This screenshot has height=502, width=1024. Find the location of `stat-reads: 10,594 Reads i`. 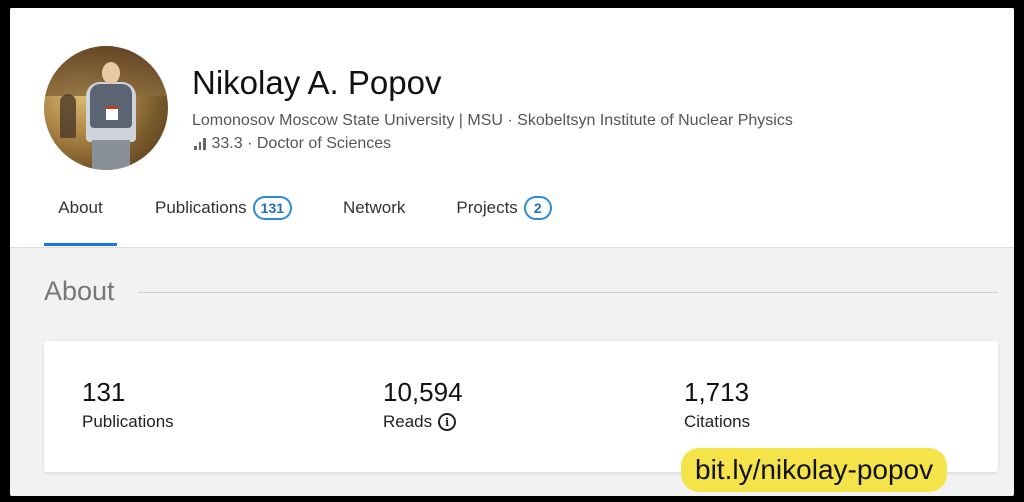

stat-reads: 10,594 Reads i is located at coordinates (423, 404).